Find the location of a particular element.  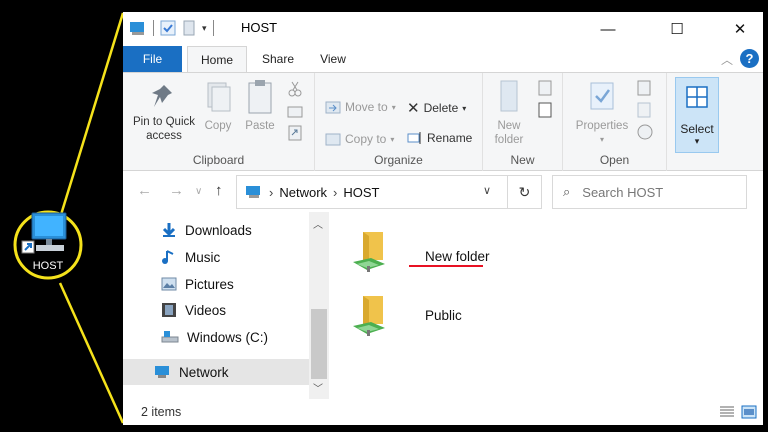

film-icon is located at coordinates (169, 310).